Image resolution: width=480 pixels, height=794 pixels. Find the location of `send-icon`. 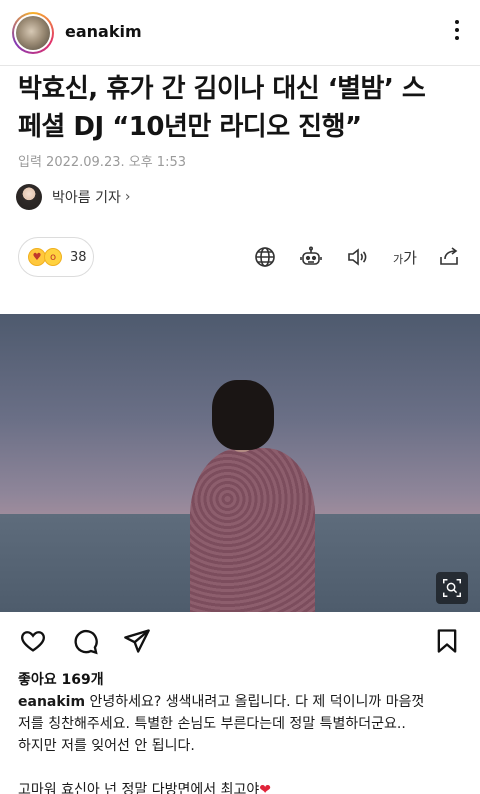

send-icon is located at coordinates (137, 641).